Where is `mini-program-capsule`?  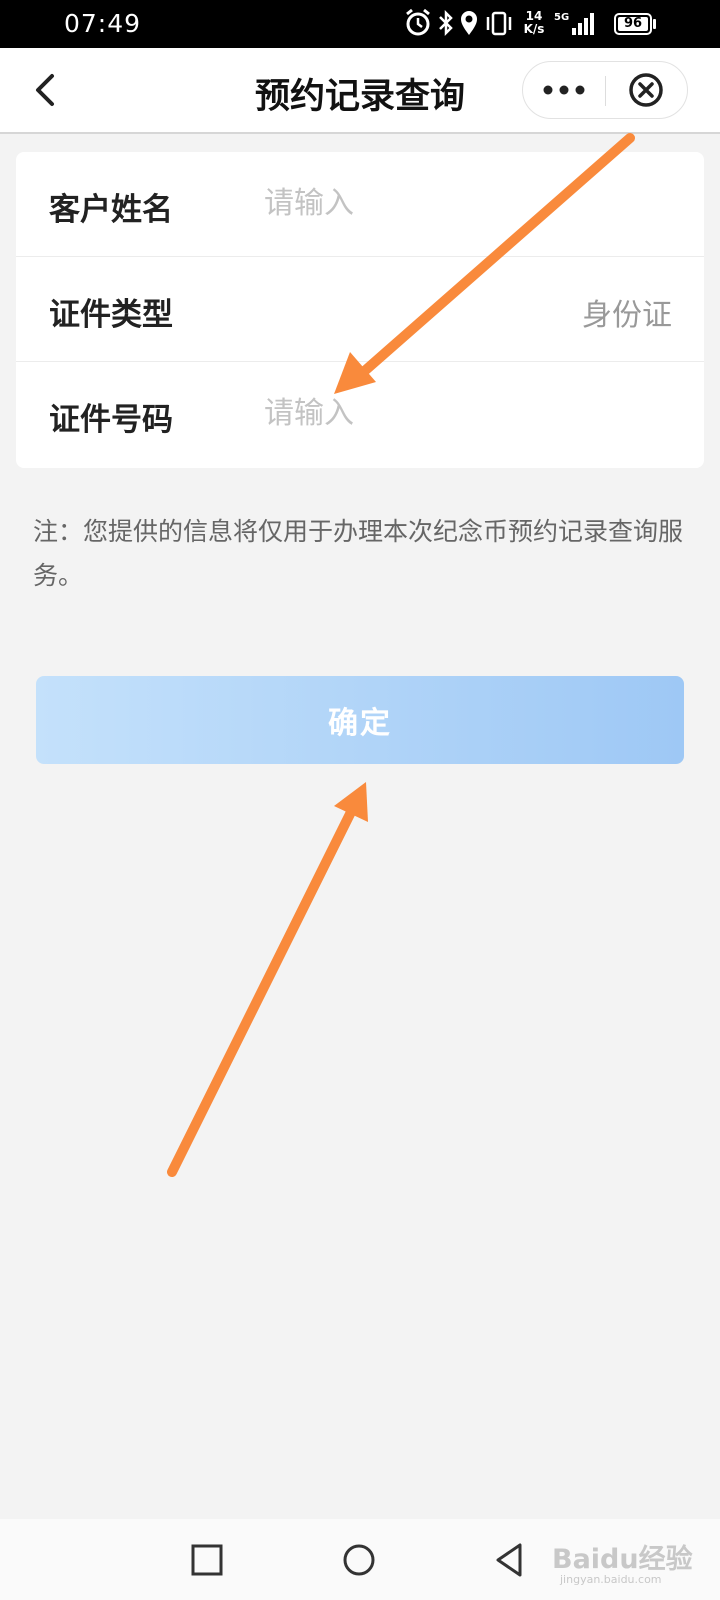
mini-program-capsule is located at coordinates (605, 90).